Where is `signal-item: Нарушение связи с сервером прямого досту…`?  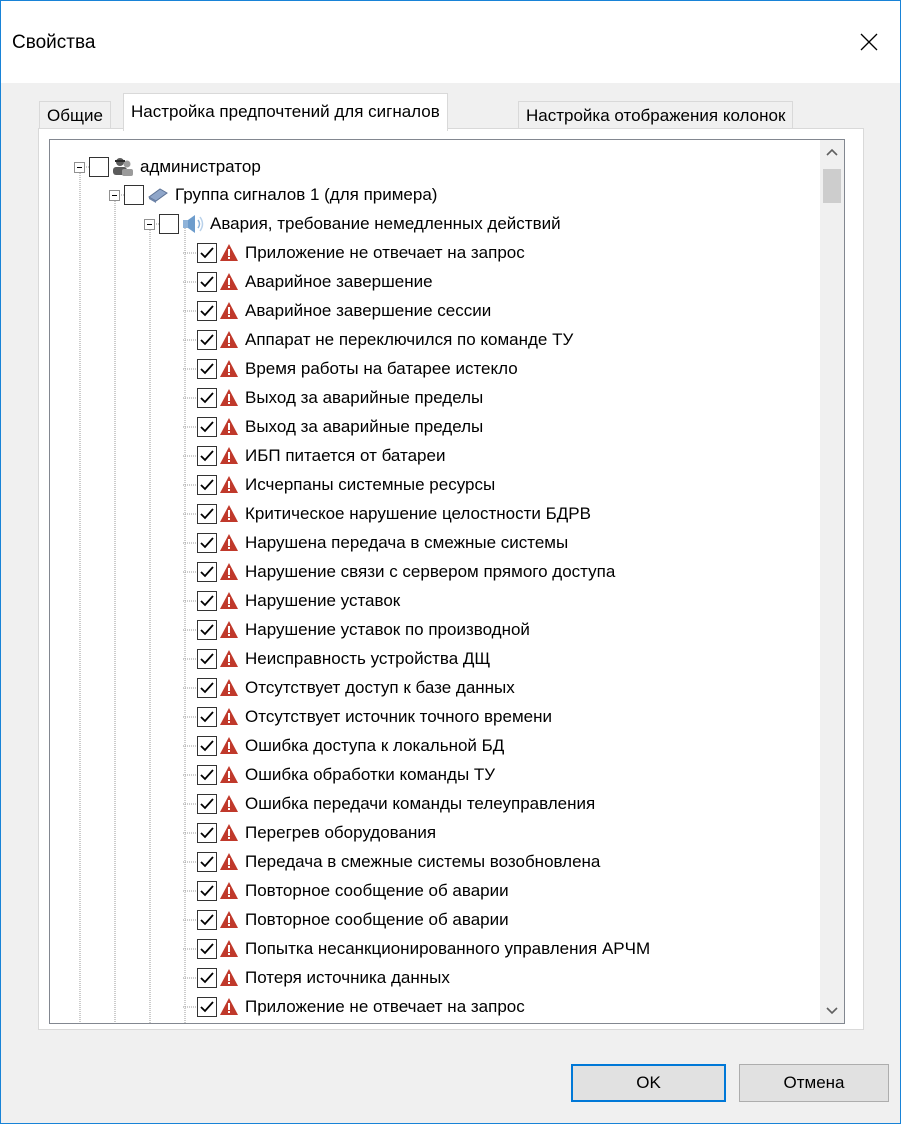 signal-item: Нарушение связи с сервером прямого досту… is located at coordinates (406, 572).